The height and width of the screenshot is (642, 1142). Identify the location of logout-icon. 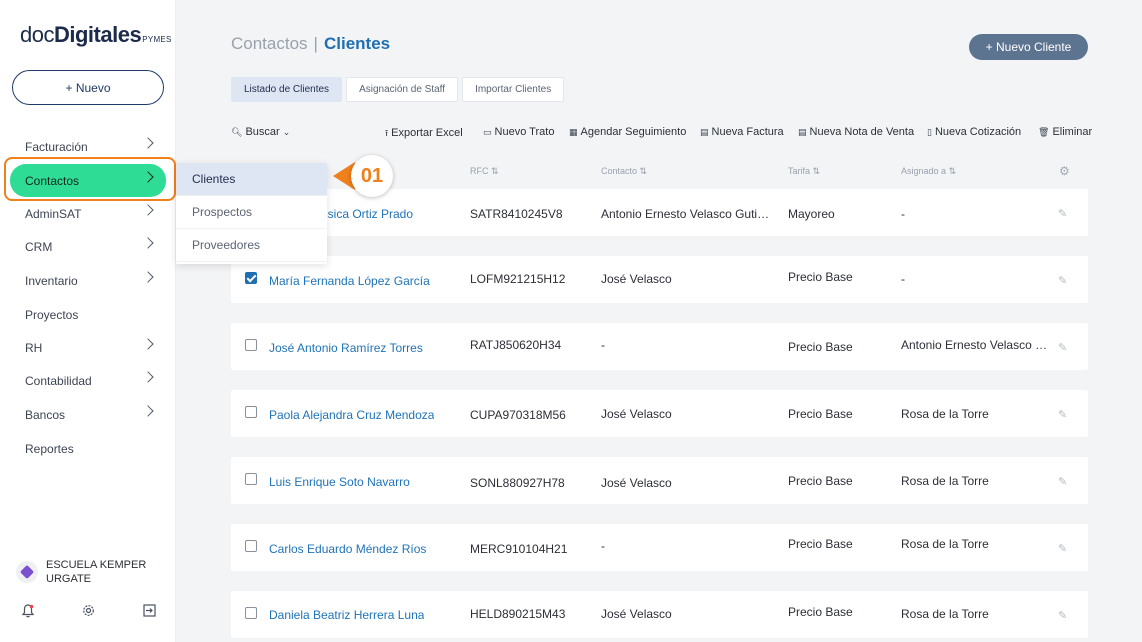
(149, 612).